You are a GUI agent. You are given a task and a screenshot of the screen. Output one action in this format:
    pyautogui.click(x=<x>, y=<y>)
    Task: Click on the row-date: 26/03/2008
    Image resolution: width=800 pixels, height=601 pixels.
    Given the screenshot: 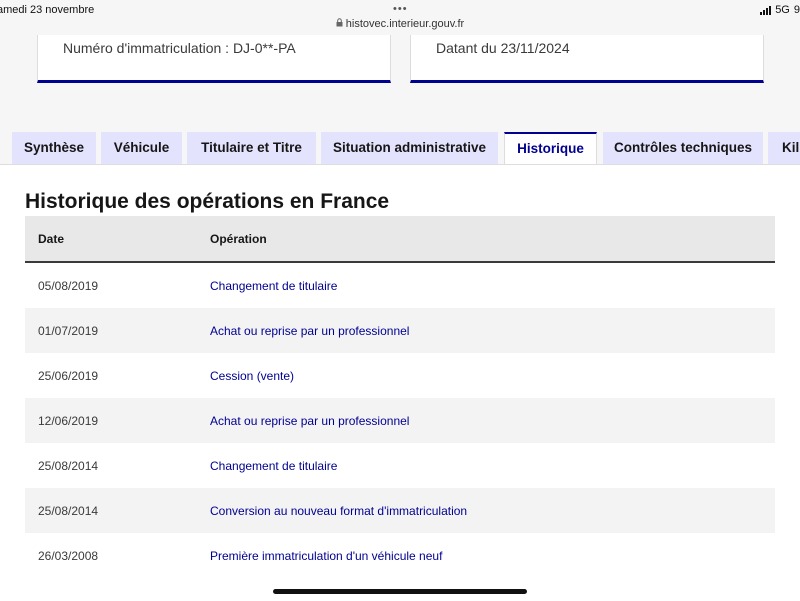 What is the action you would take?
    pyautogui.click(x=68, y=556)
    